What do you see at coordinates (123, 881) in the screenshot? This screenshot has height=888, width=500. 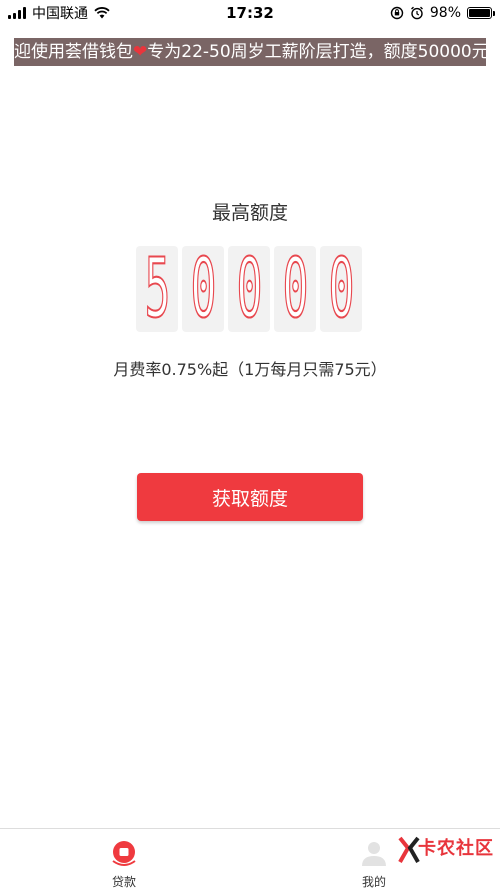 I see `tab-loan-label: 贷款` at bounding box center [123, 881].